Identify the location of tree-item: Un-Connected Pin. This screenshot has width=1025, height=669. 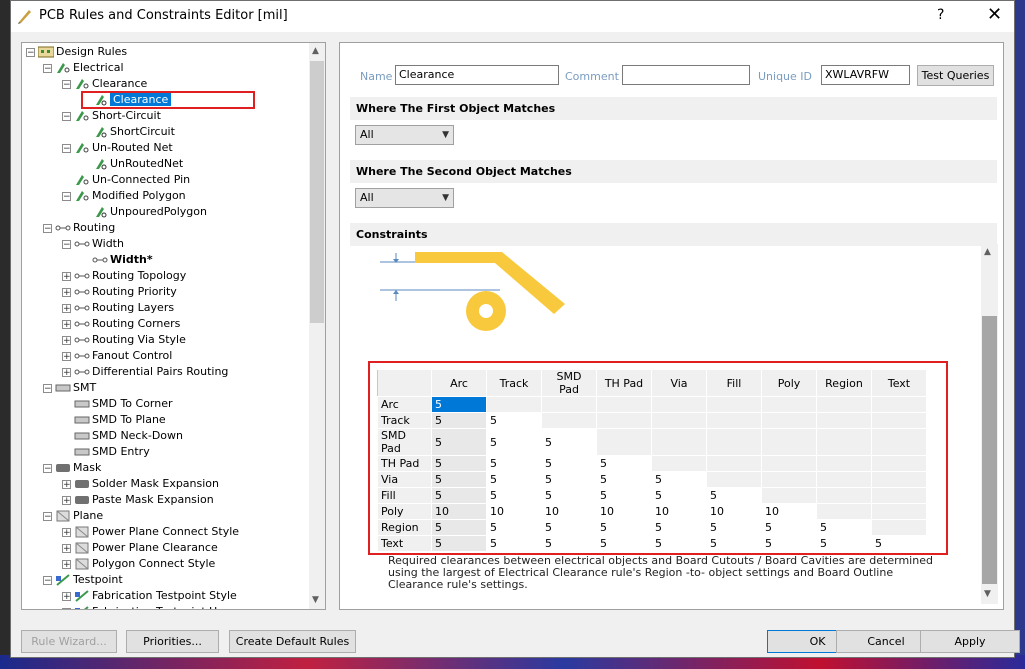
(126, 180).